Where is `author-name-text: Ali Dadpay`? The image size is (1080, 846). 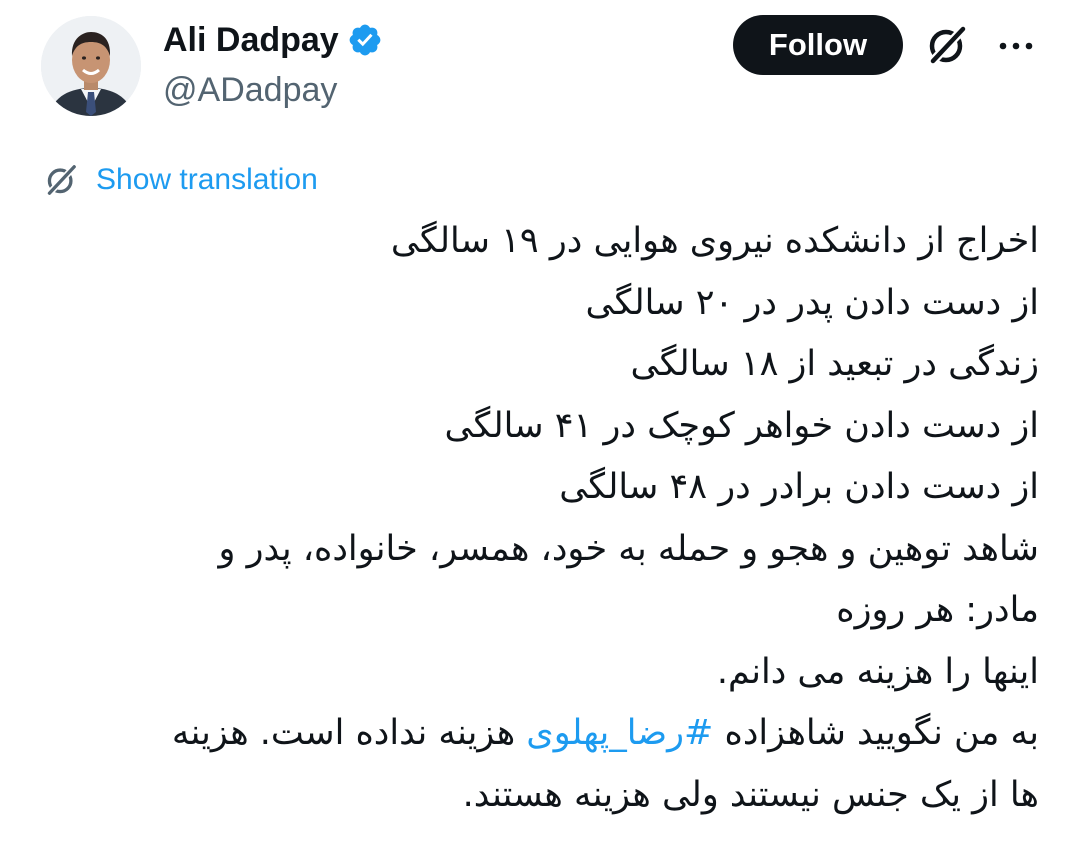
author-name-text: Ali Dadpay is located at coordinates (251, 40).